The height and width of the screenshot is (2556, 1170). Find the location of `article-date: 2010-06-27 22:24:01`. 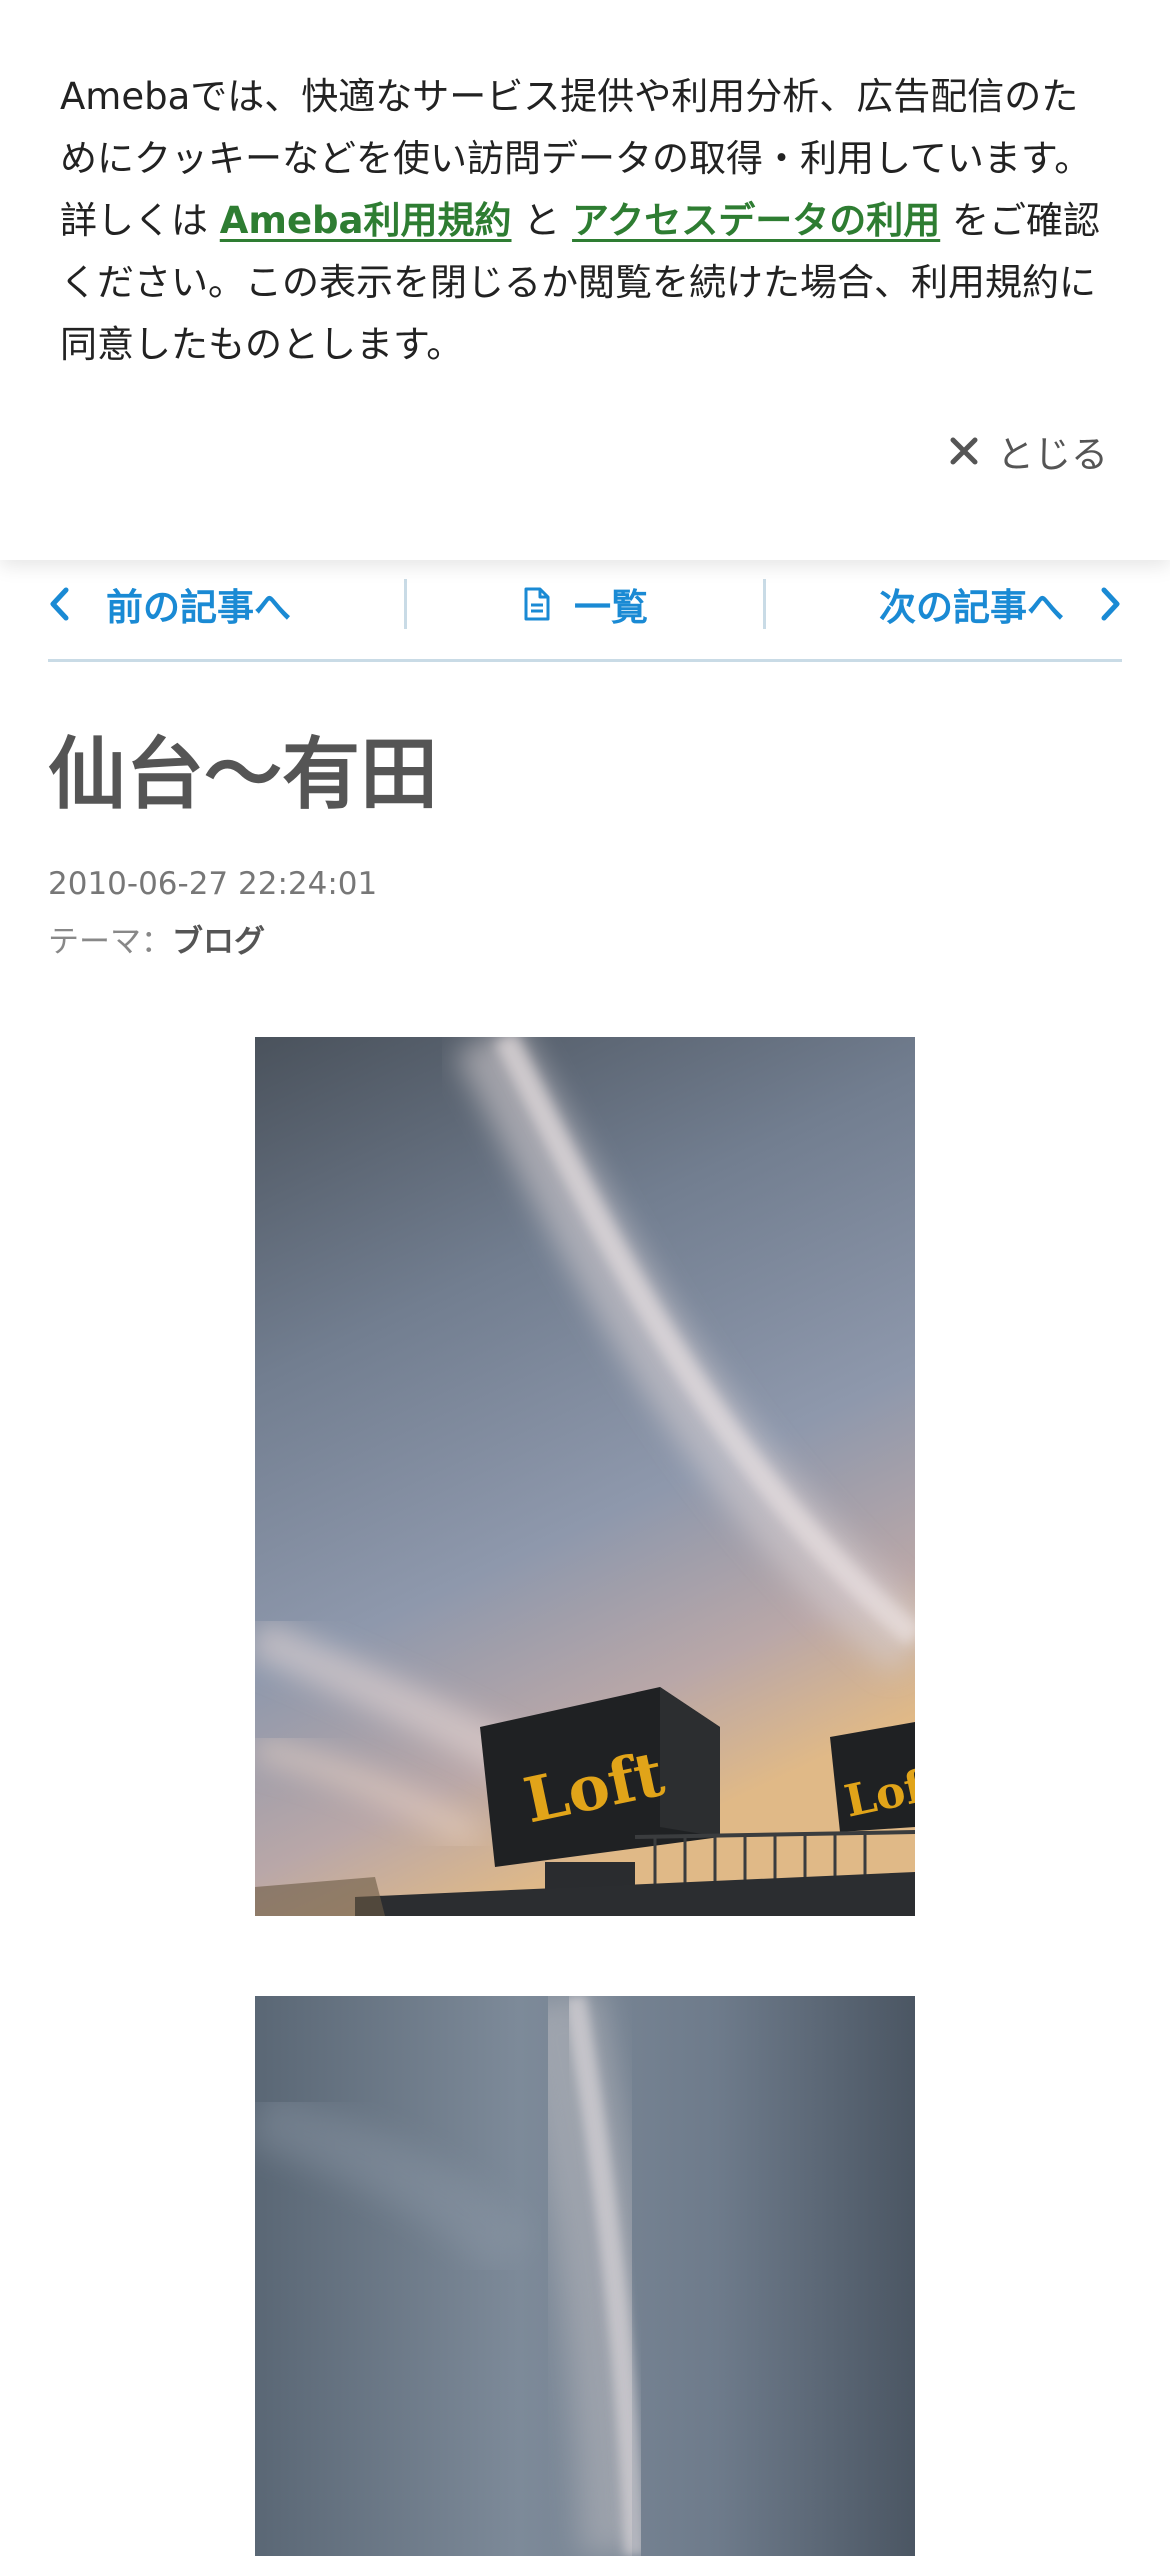

article-date: 2010-06-27 22:24:01 is located at coordinates (213, 884).